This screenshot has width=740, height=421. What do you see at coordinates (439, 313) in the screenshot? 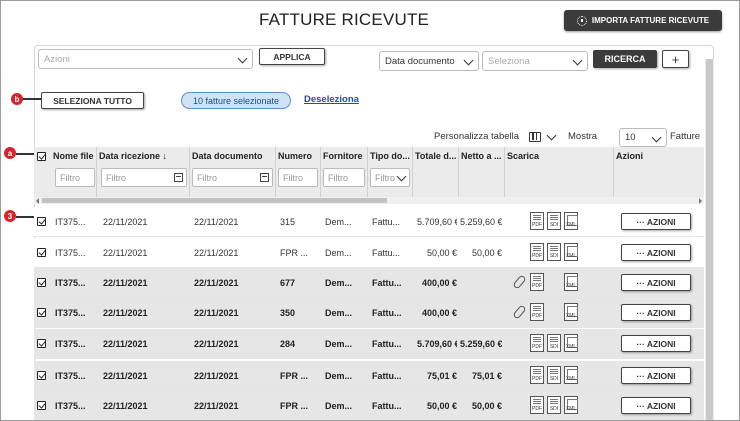
I see `cell-totale: 400,00 €` at bounding box center [439, 313].